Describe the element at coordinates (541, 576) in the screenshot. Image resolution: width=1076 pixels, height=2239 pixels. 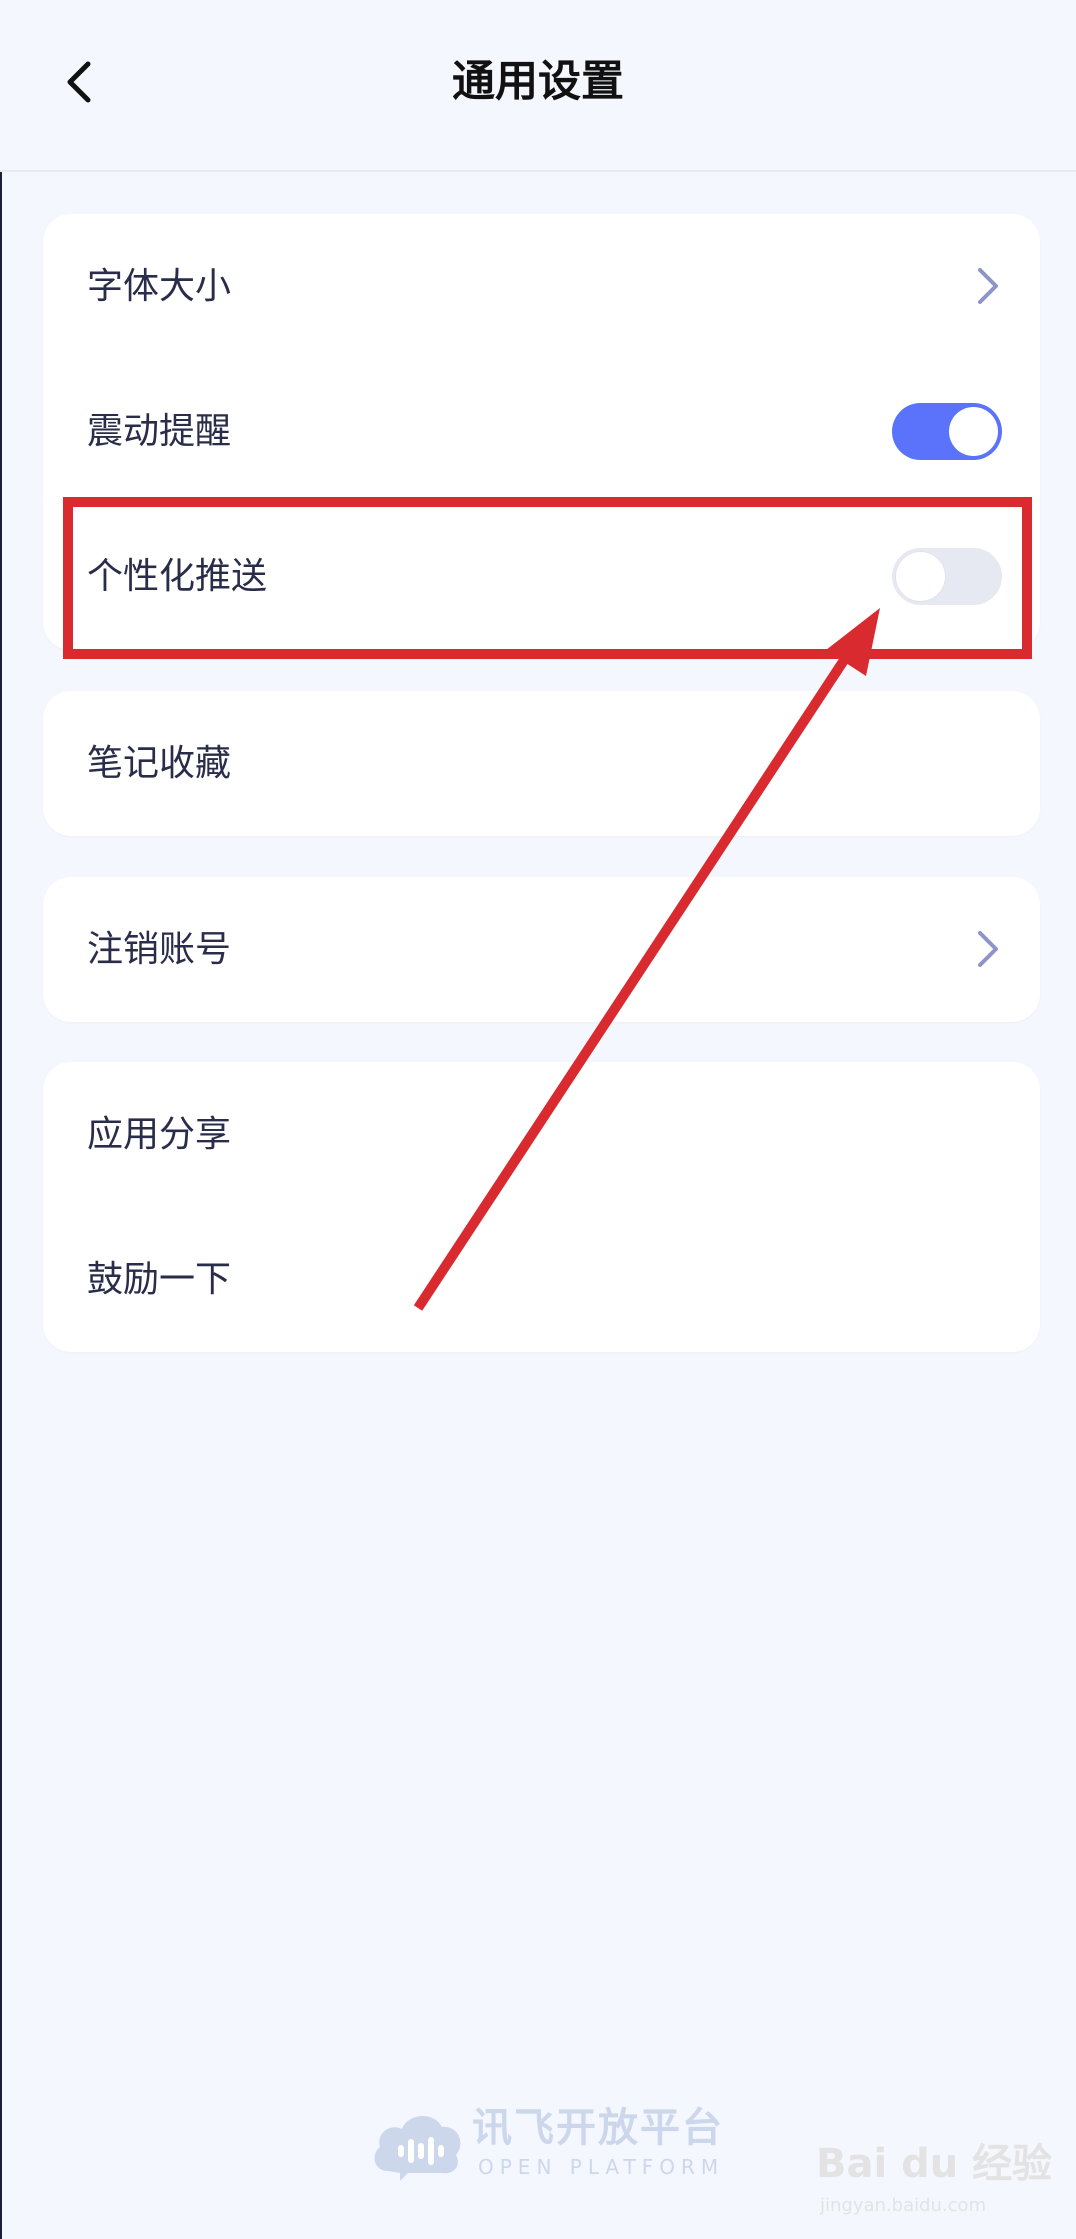
I see `setting-row-personalized-push: 个性化推送` at that location.